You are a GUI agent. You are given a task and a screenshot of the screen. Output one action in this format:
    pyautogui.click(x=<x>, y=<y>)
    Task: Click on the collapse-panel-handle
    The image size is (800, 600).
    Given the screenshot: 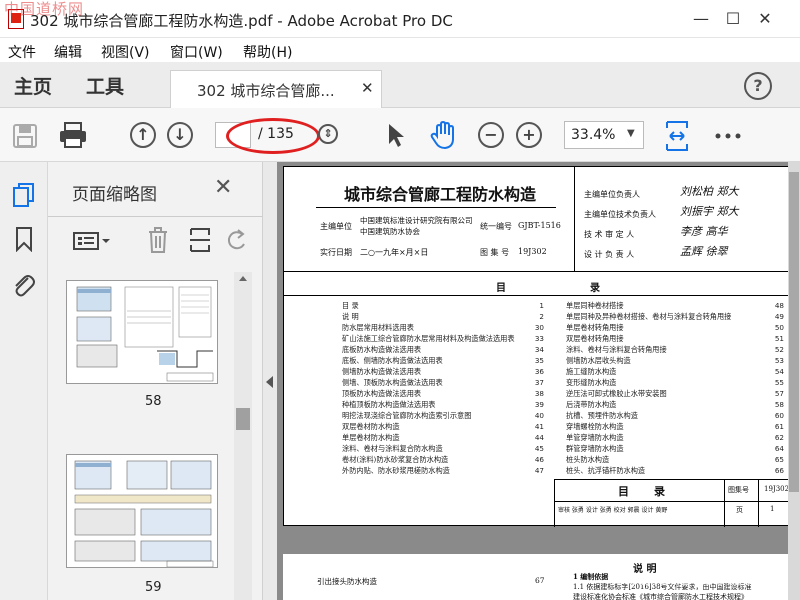 What is the action you would take?
    pyautogui.click(x=270, y=381)
    